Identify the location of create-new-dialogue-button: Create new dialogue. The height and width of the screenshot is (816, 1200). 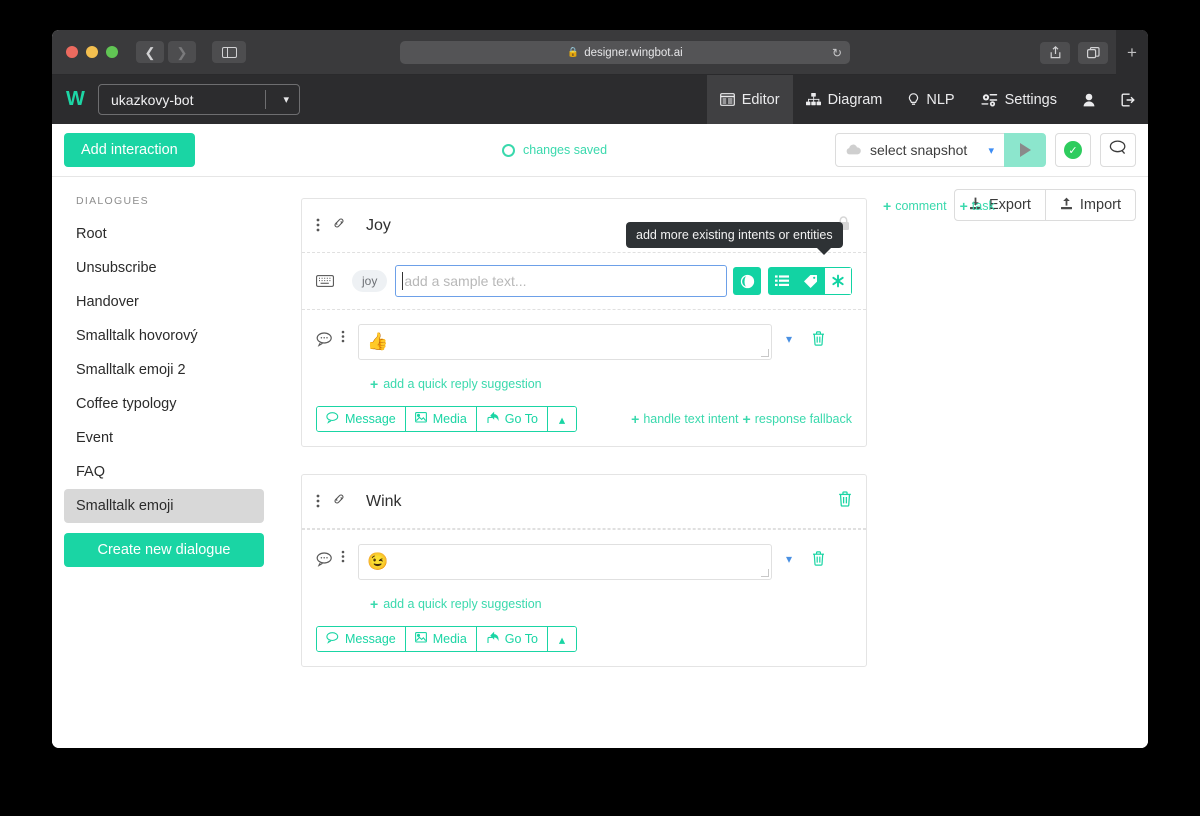
(164, 550).